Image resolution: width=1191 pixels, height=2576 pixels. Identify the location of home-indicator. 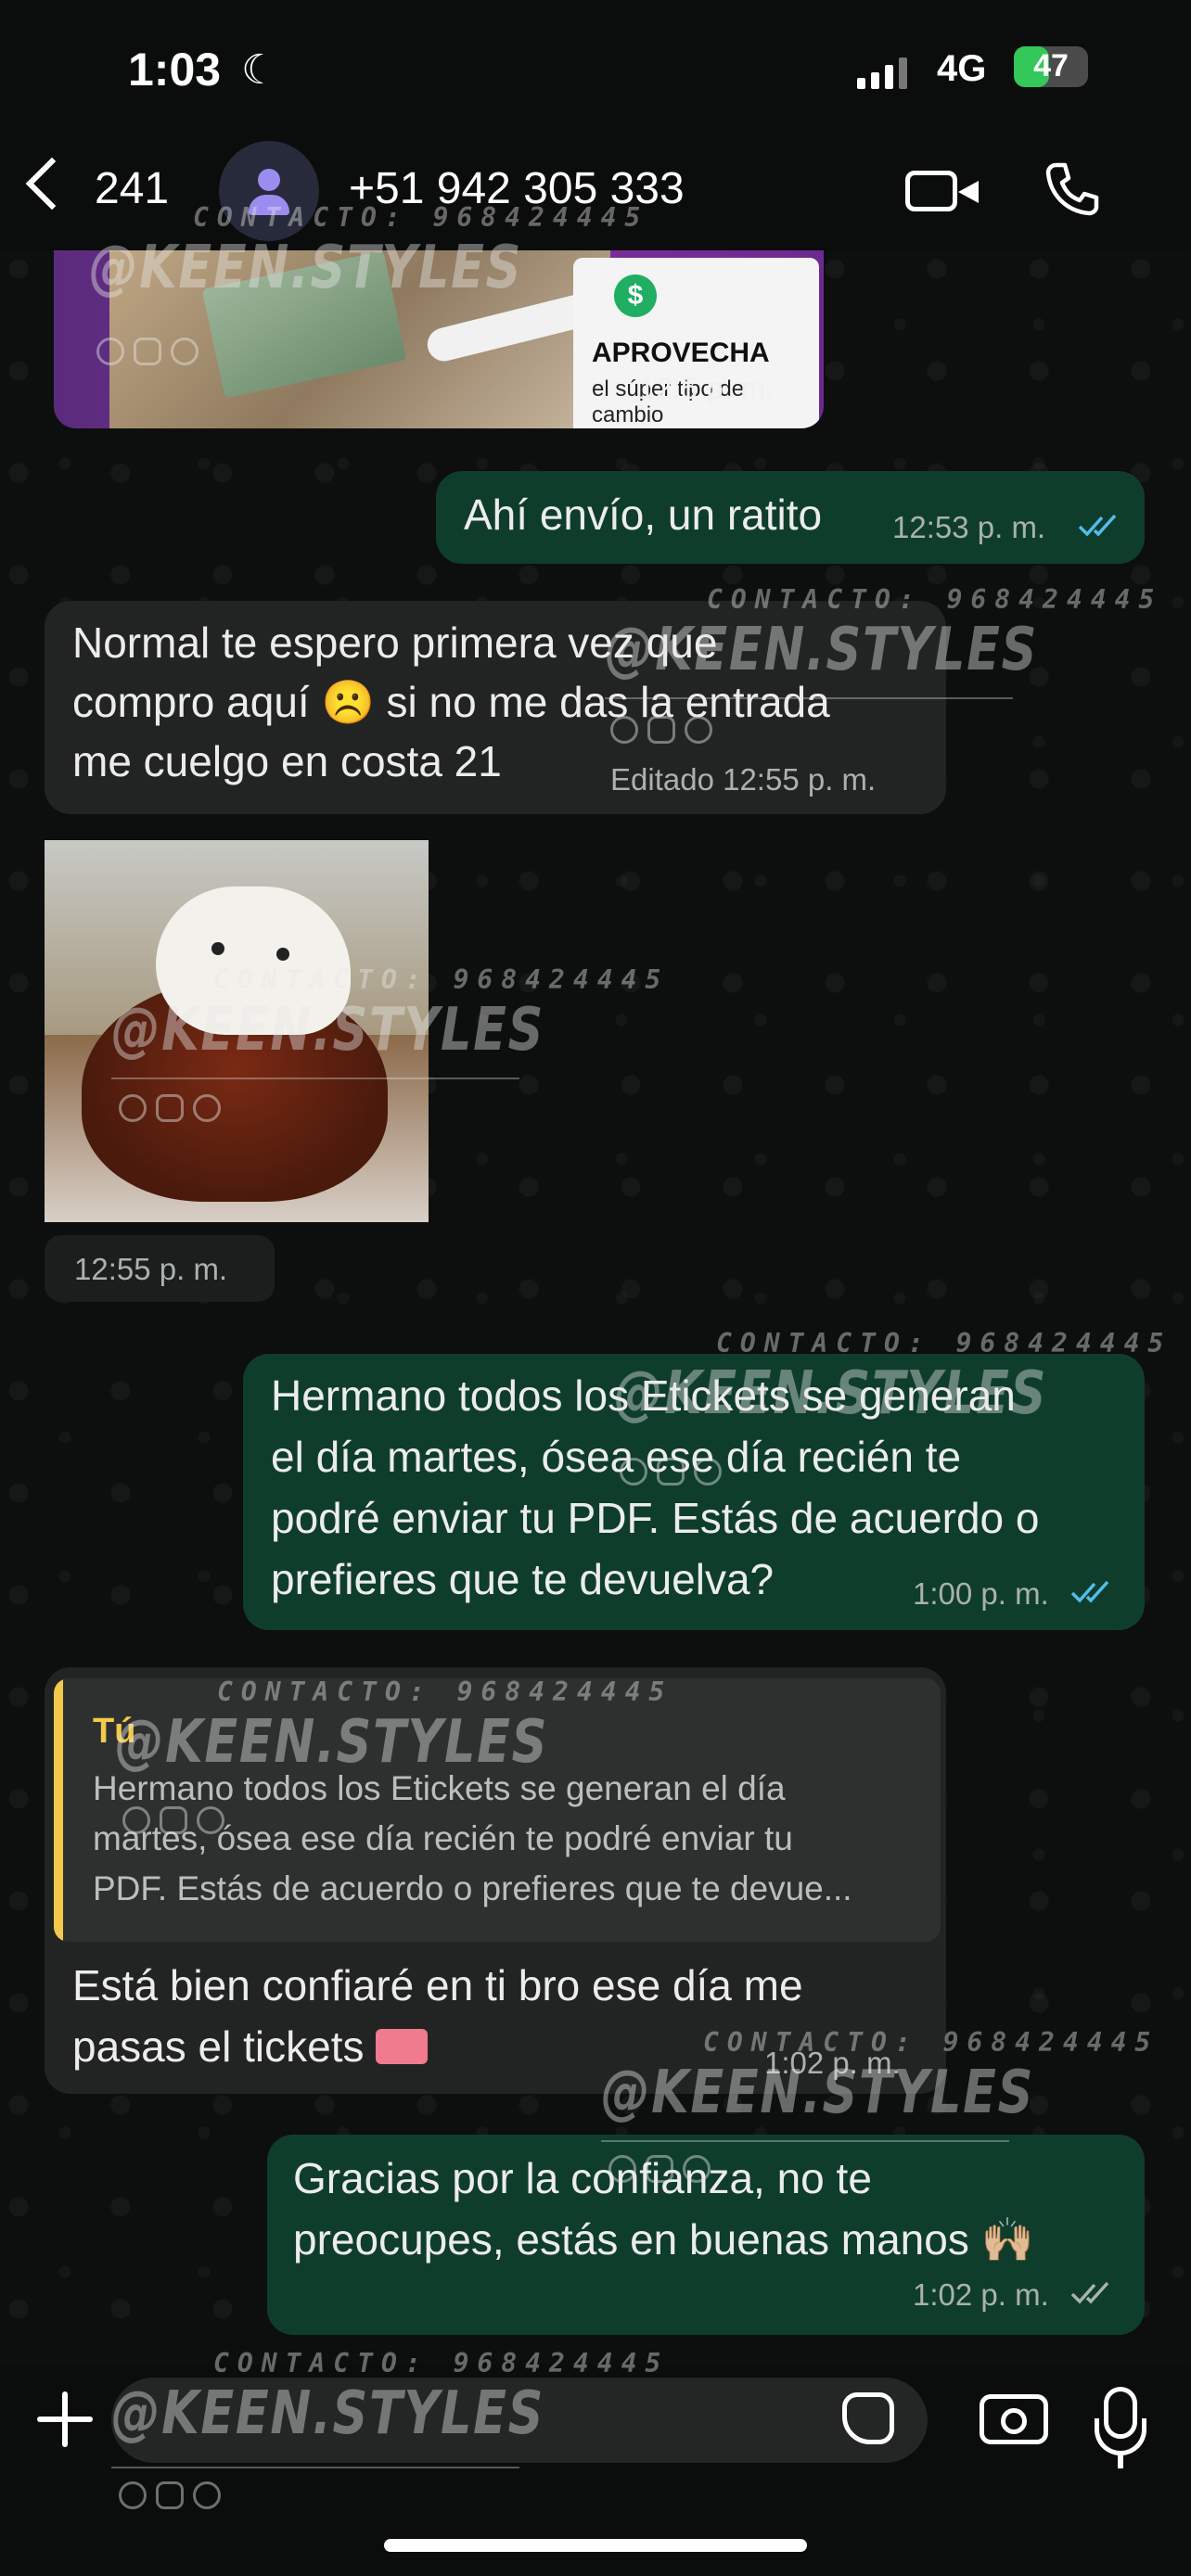
(595, 2545).